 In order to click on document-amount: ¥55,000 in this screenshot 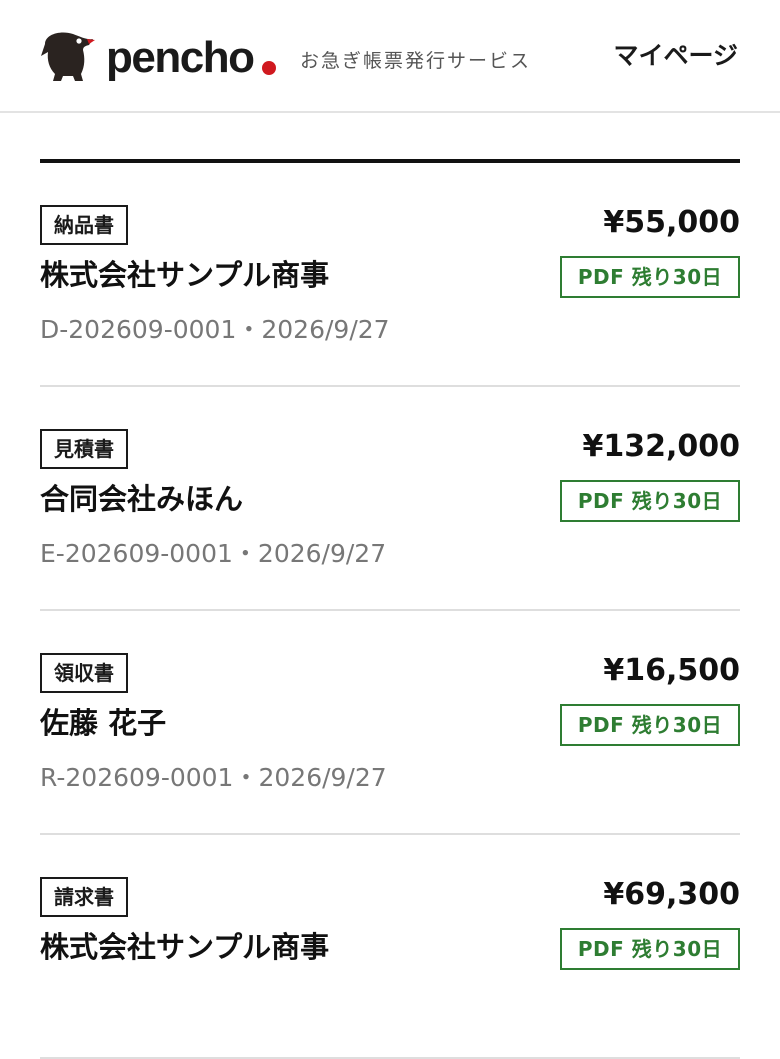, I will do `click(671, 222)`.